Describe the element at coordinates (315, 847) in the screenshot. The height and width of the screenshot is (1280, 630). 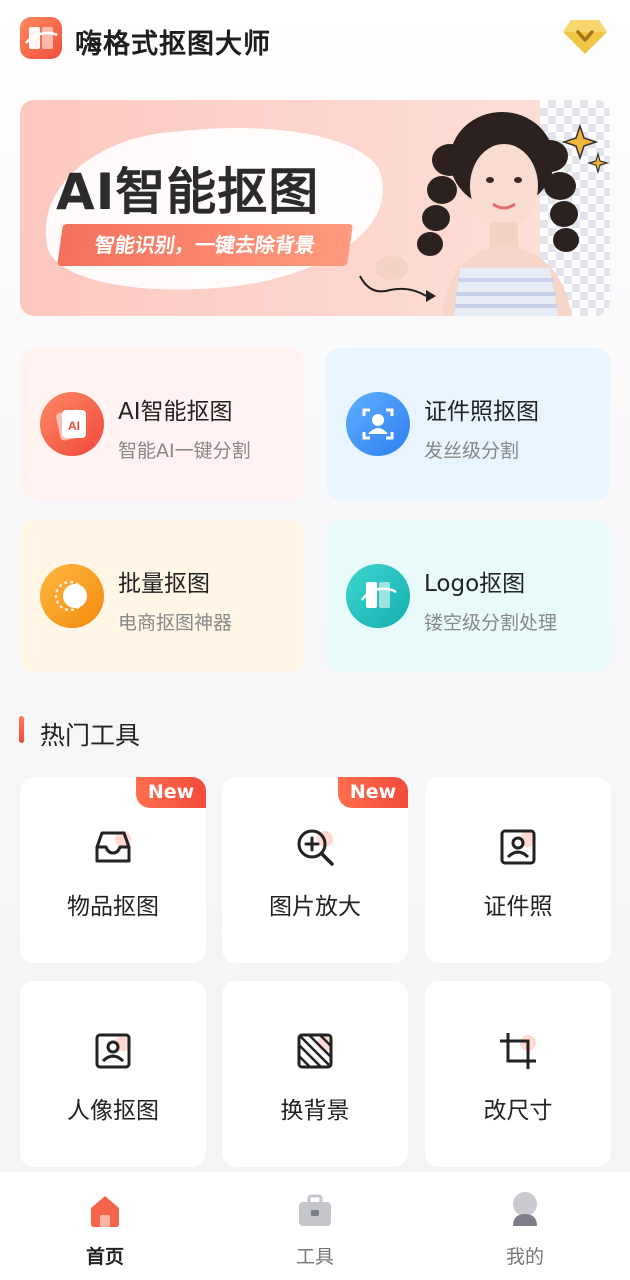
I see `zoom-in-icon` at that location.